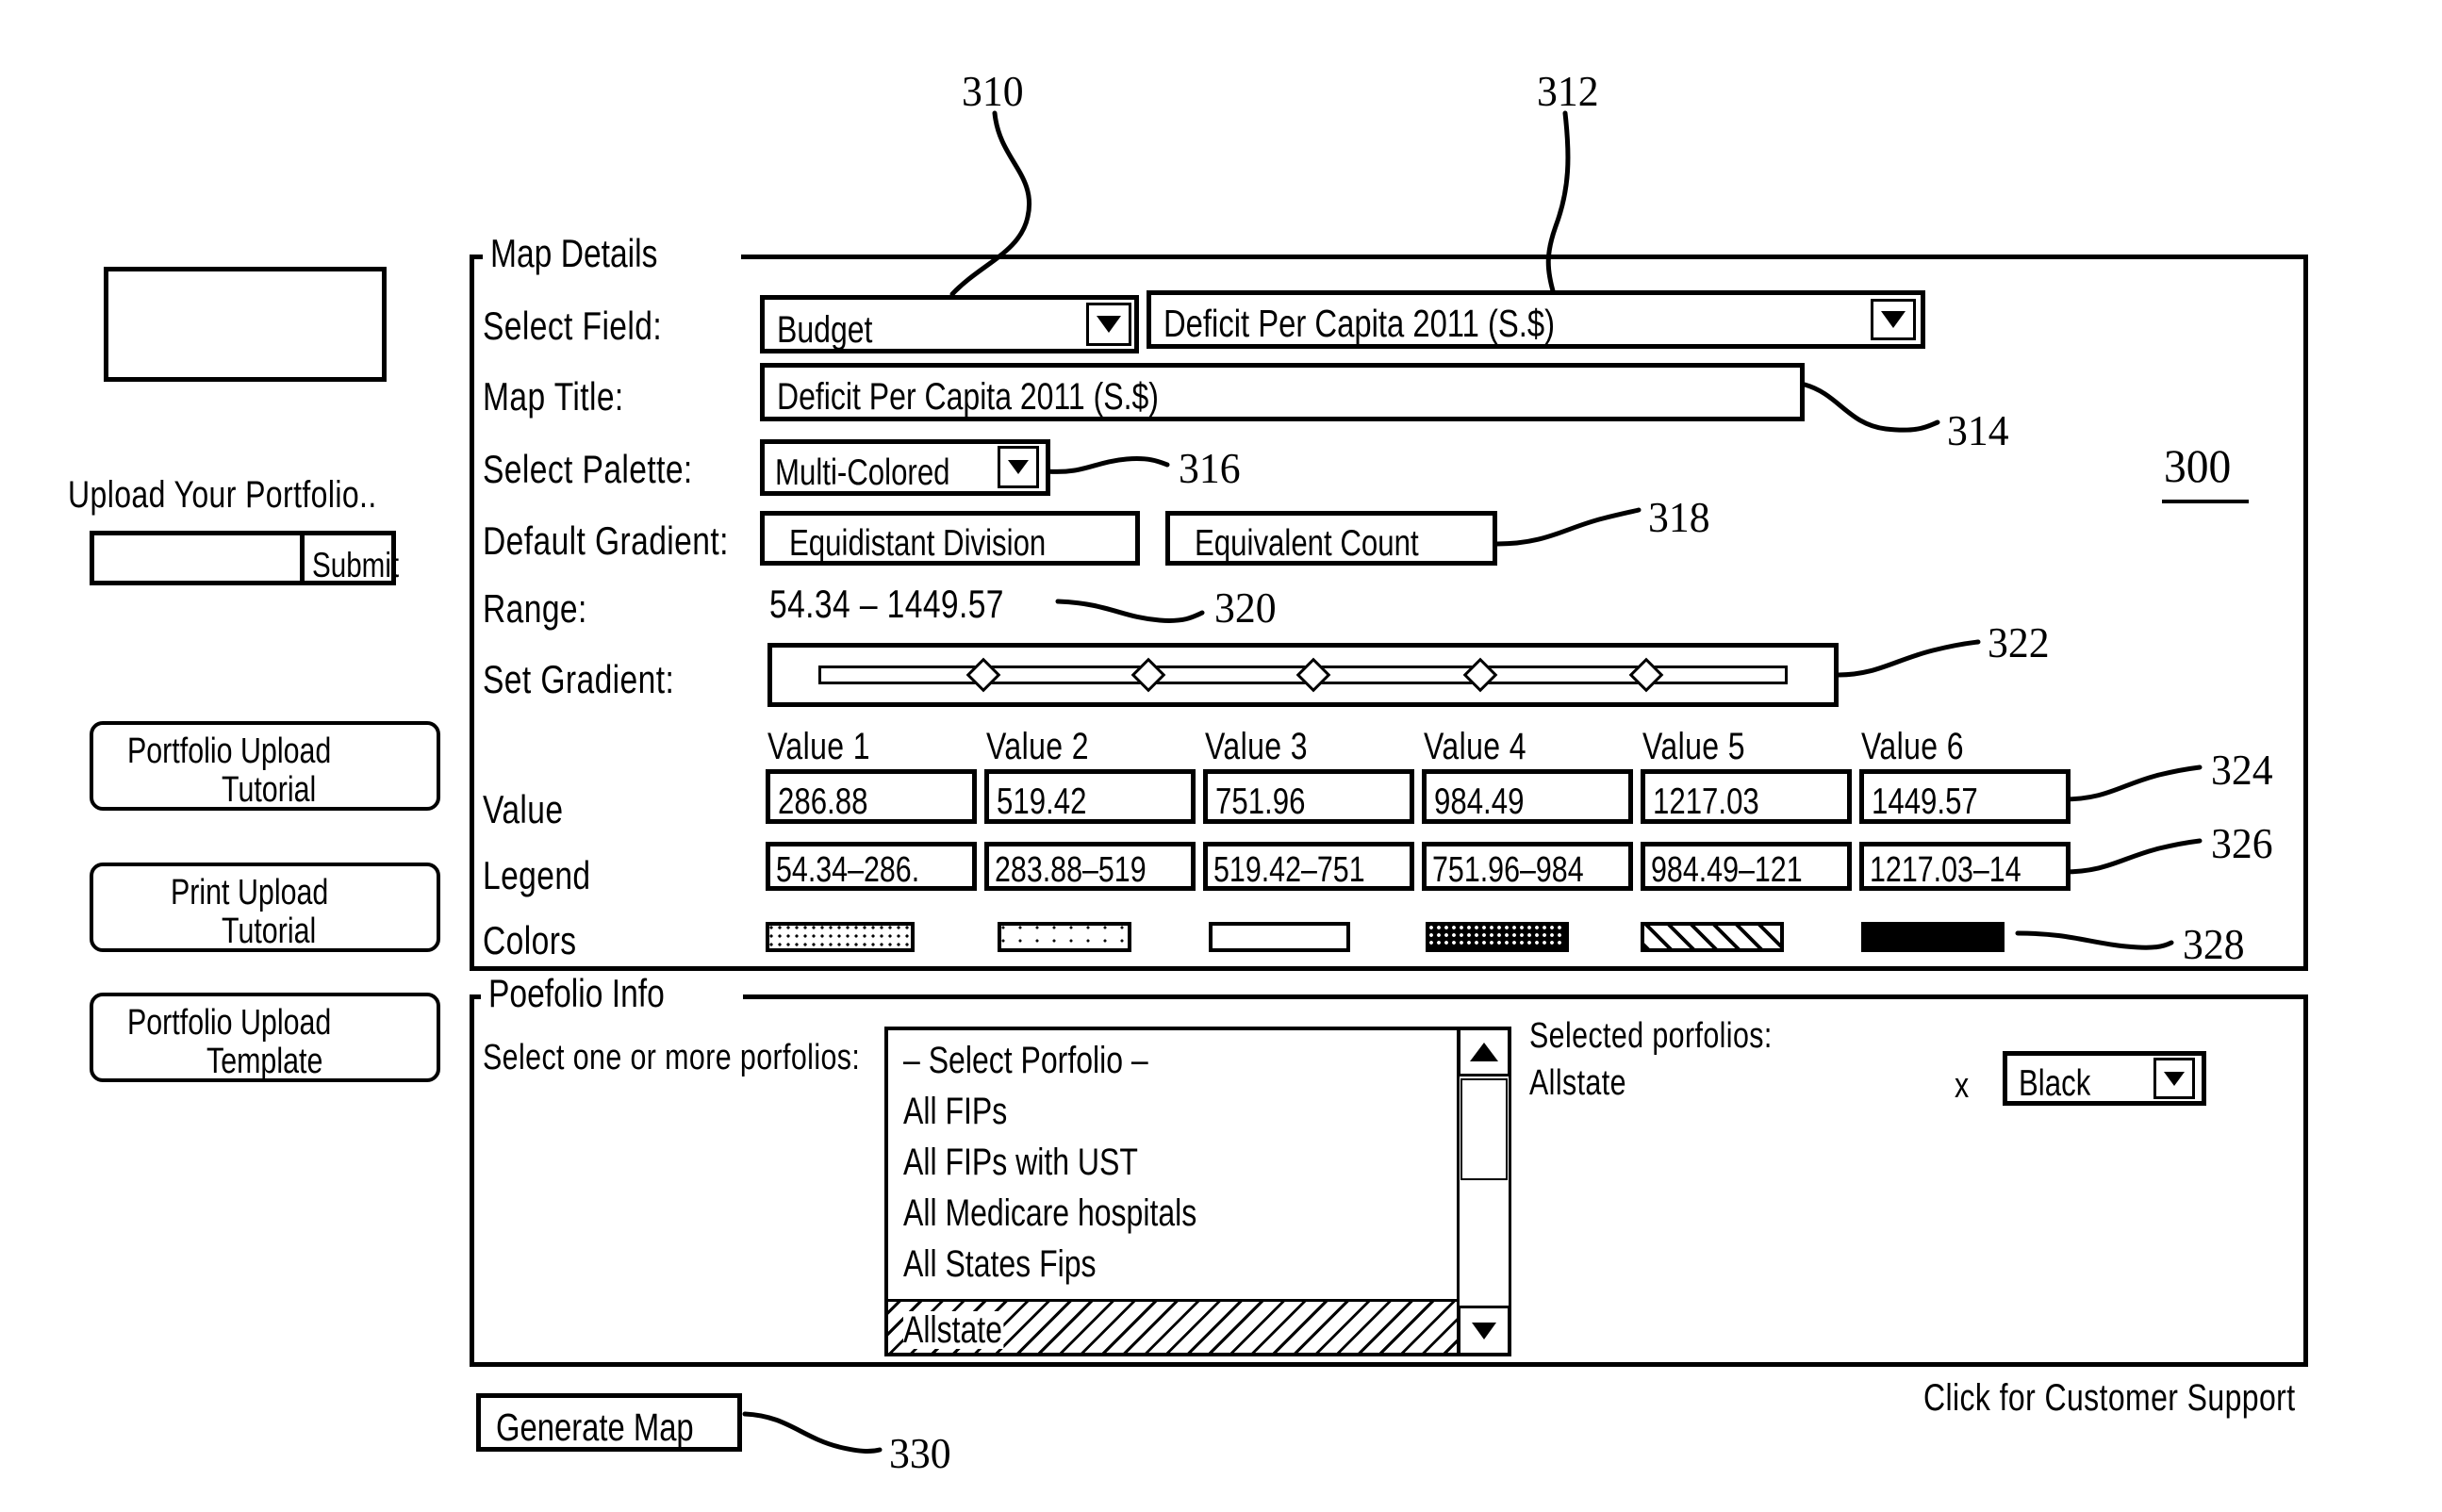 The height and width of the screenshot is (1512, 2442). I want to click on list-item-3: All Medicare hospitals, so click(1049, 1213).